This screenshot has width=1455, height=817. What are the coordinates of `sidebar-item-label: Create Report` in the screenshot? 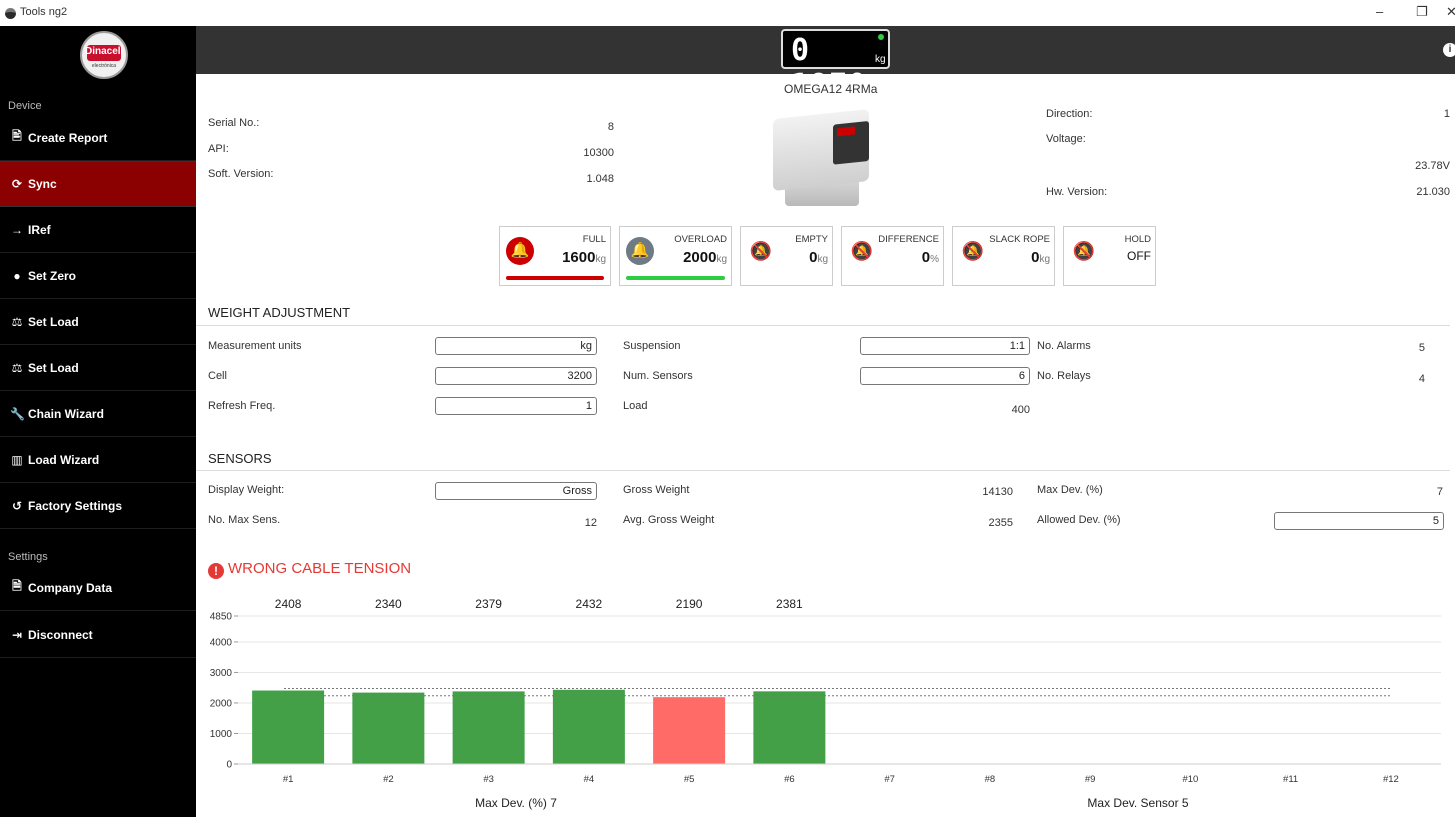 It's located at (68, 137).